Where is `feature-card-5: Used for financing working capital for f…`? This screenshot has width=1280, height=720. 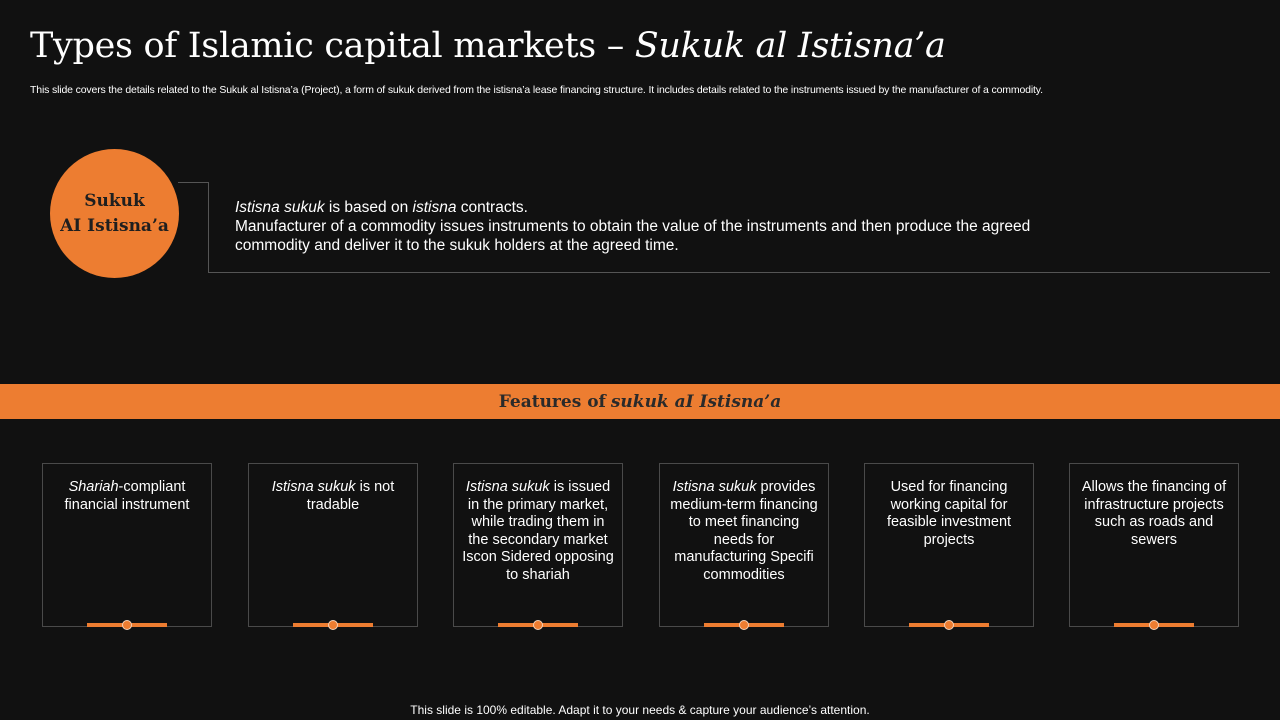
feature-card-5: Used for financing working capital for f… is located at coordinates (949, 546).